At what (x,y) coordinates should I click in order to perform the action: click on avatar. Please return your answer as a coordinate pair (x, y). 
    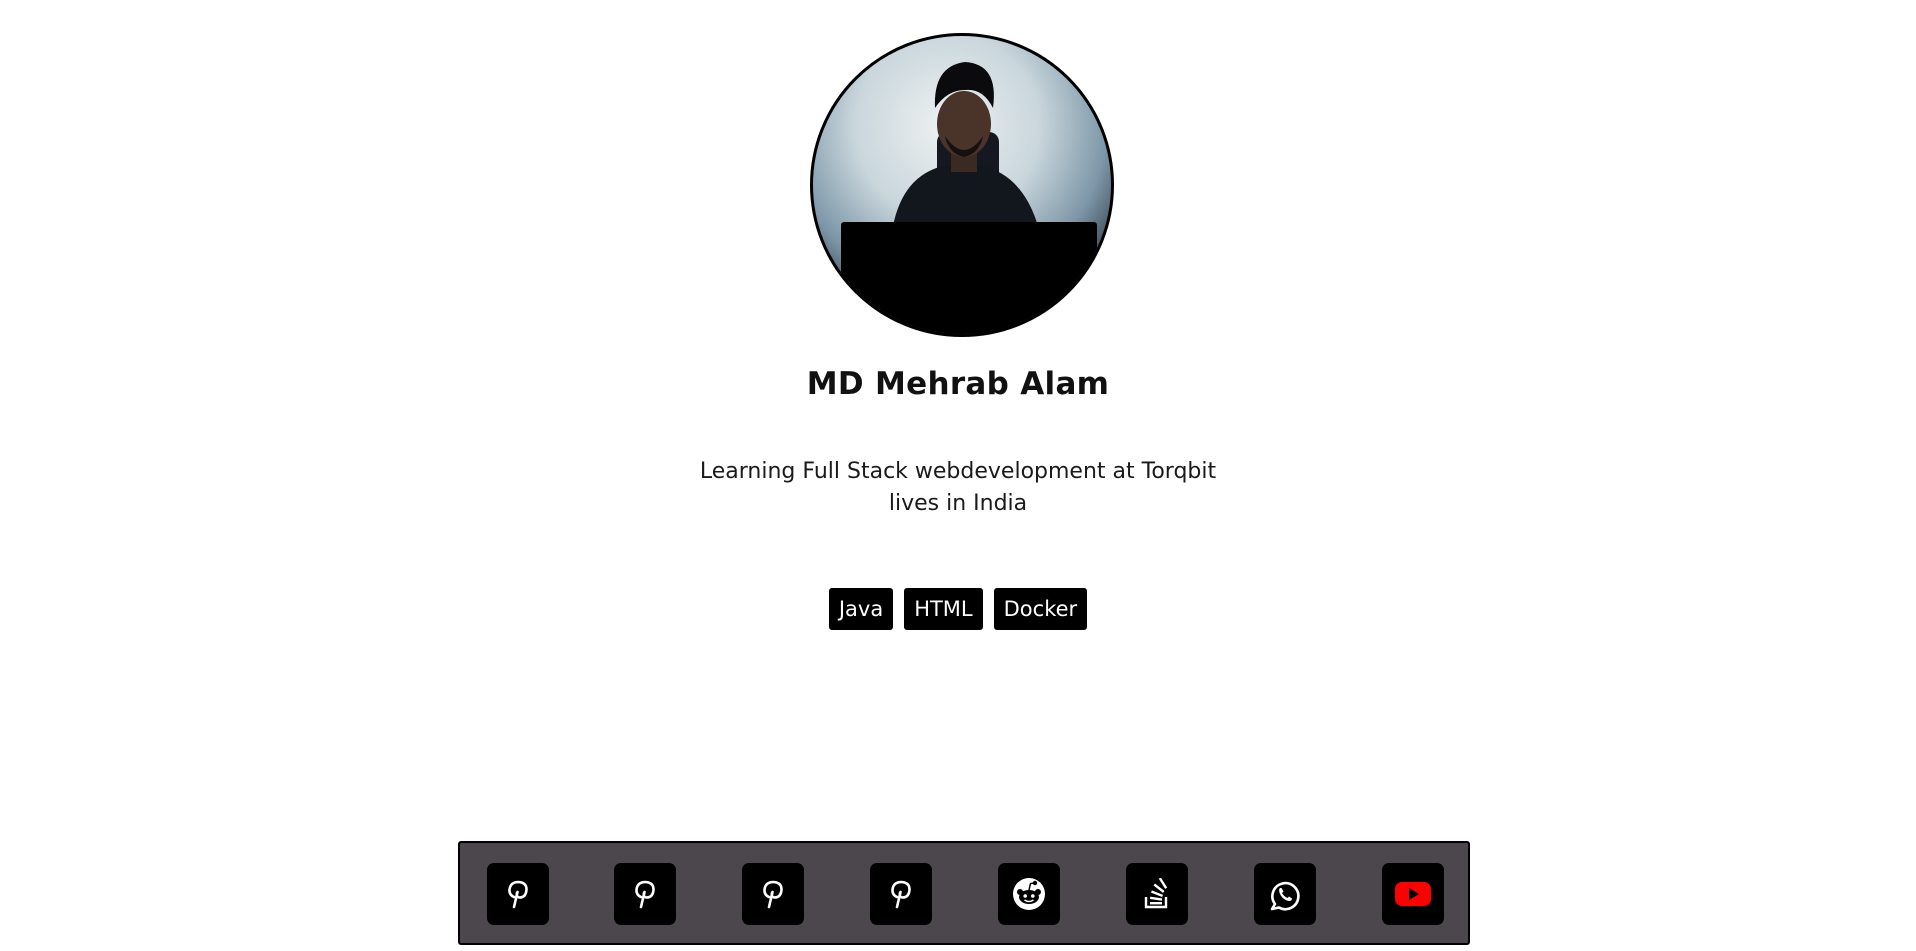
    Looking at the image, I should click on (962, 185).